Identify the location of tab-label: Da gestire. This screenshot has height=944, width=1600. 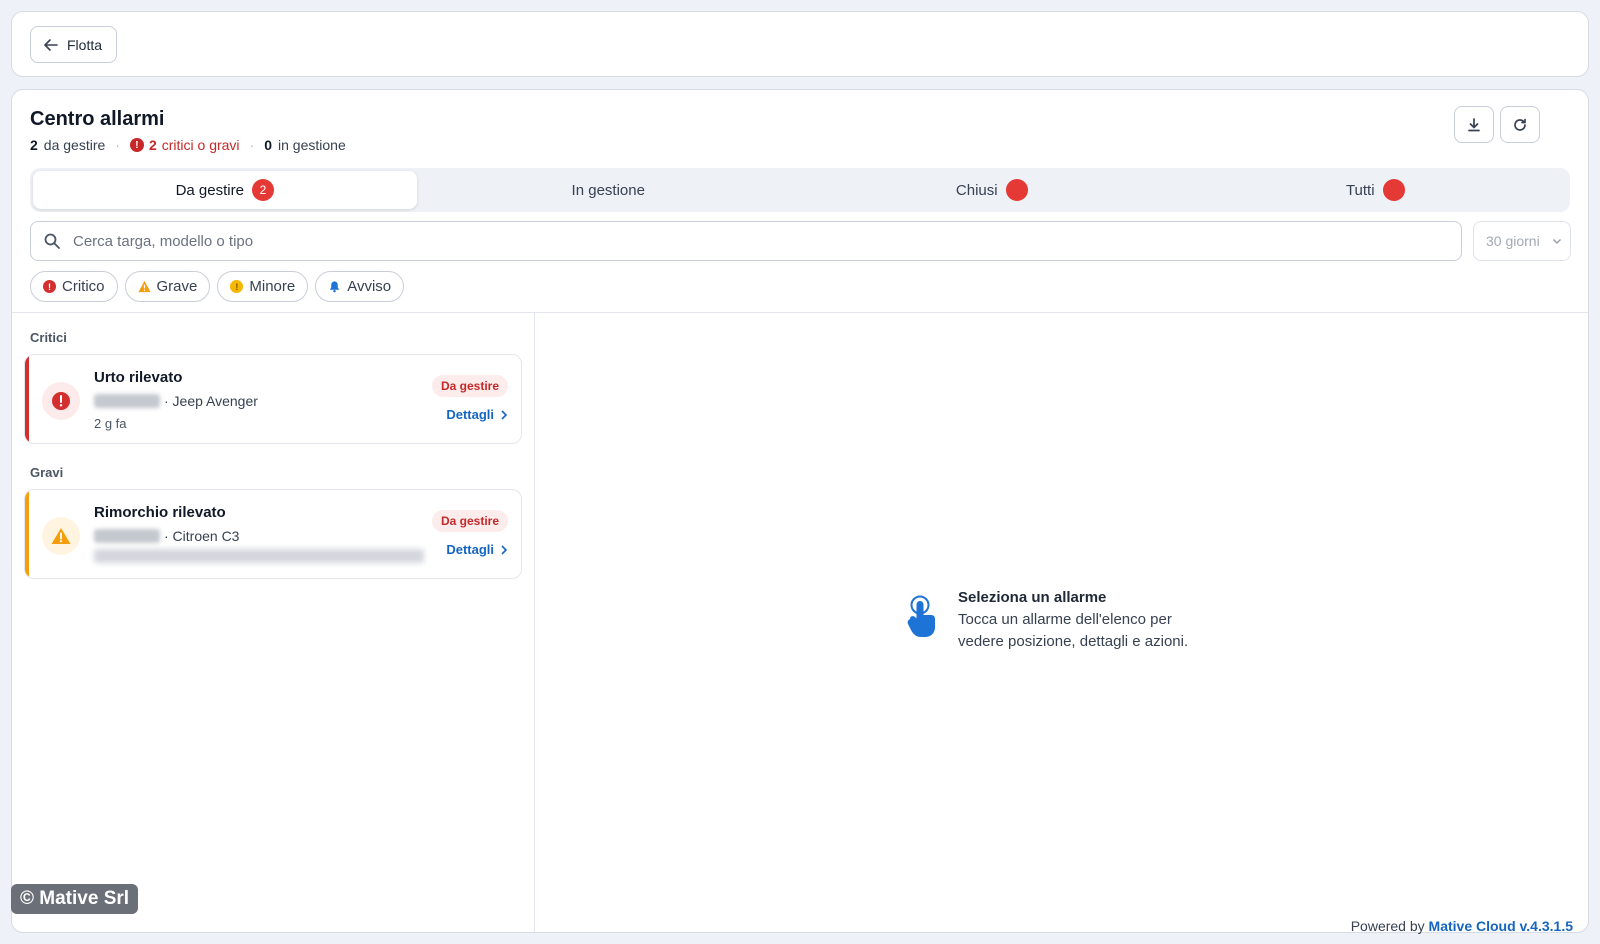
(209, 190).